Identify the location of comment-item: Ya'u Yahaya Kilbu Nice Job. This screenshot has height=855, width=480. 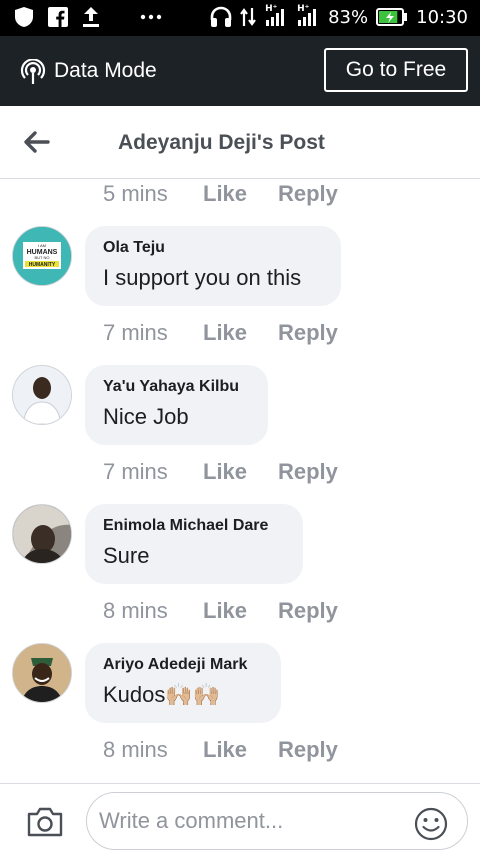
(240, 406).